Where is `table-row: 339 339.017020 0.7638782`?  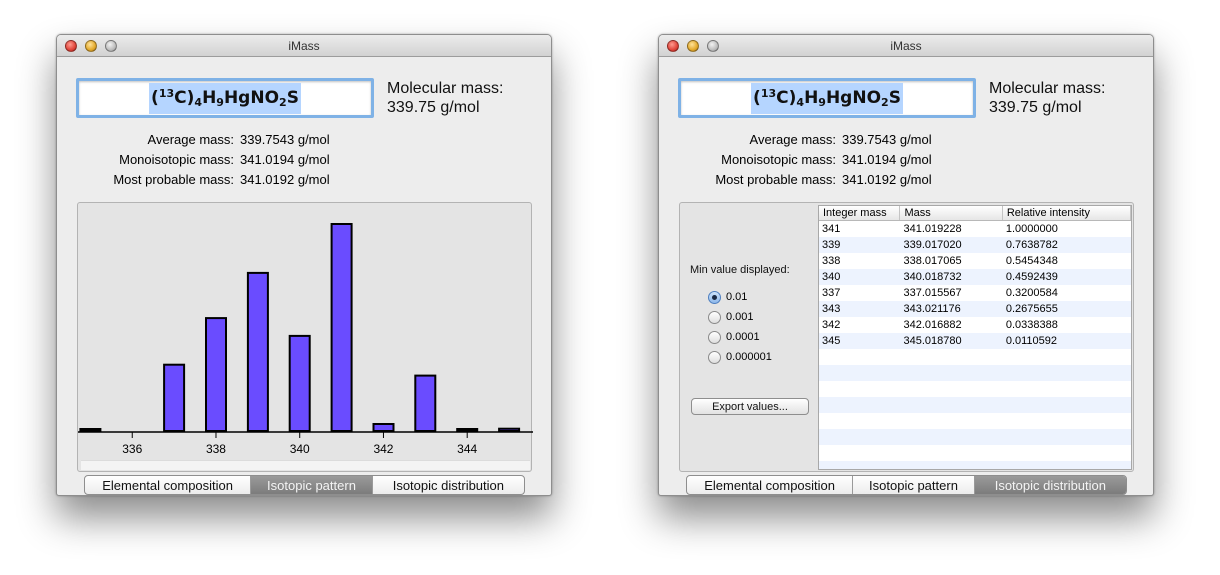
table-row: 339 339.017020 0.7638782 is located at coordinates (975, 245).